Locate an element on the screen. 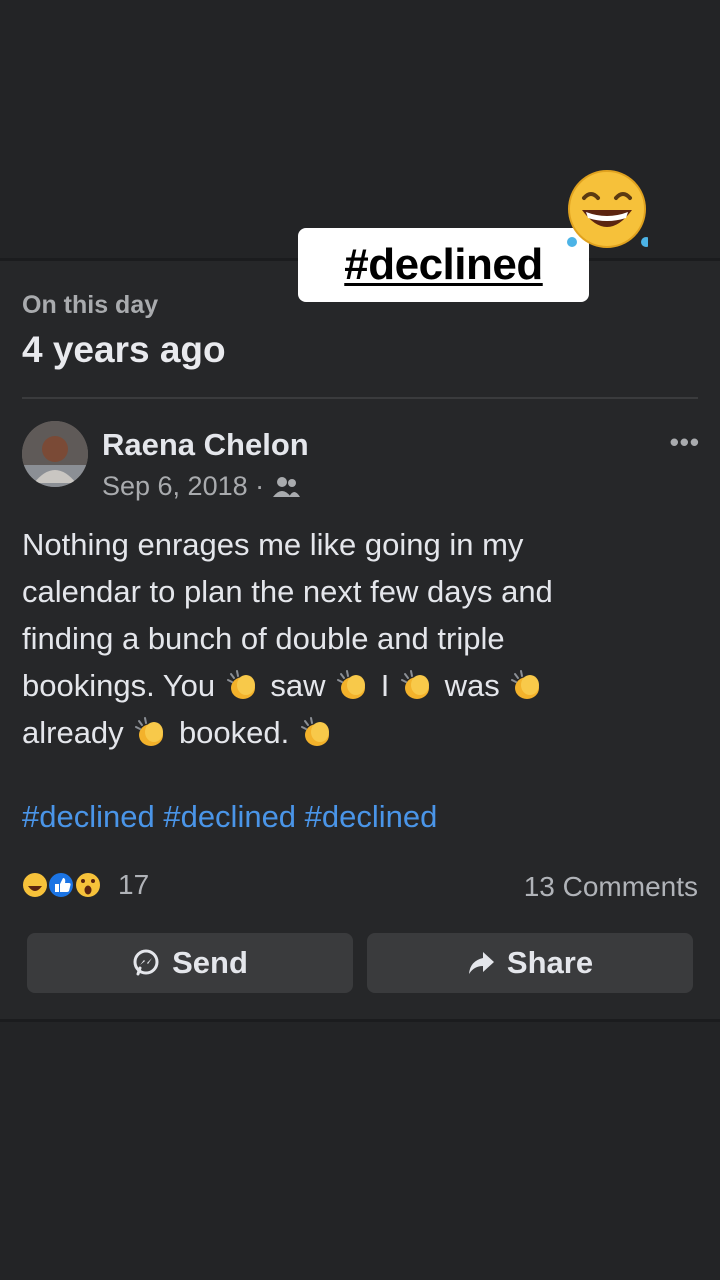 This screenshot has width=720, height=1280. avatar is located at coordinates (55, 454).